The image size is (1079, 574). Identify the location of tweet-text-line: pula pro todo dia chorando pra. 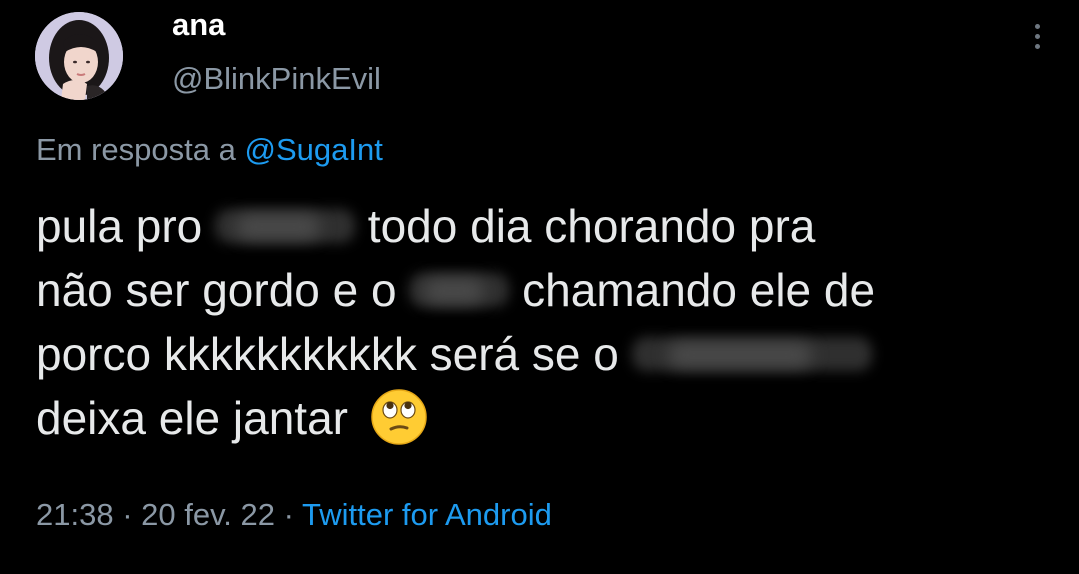
(541, 226).